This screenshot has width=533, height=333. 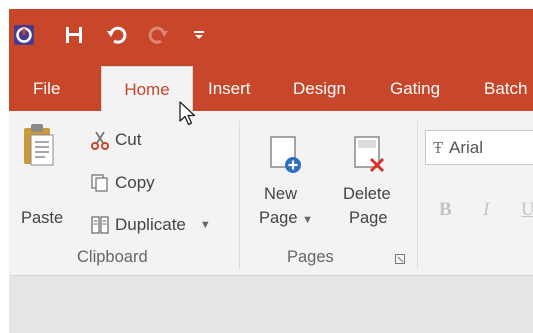 What do you see at coordinates (400, 260) in the screenshot?
I see `pages-dialog-launcher-icon` at bounding box center [400, 260].